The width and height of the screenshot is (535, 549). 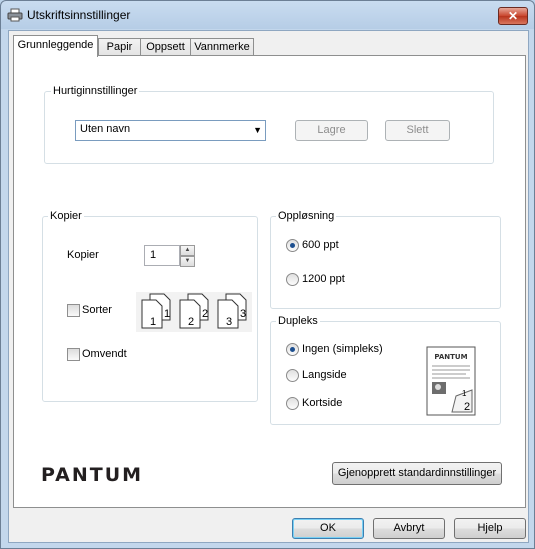 What do you see at coordinates (292, 349) in the screenshot?
I see `duplex-none-radio` at bounding box center [292, 349].